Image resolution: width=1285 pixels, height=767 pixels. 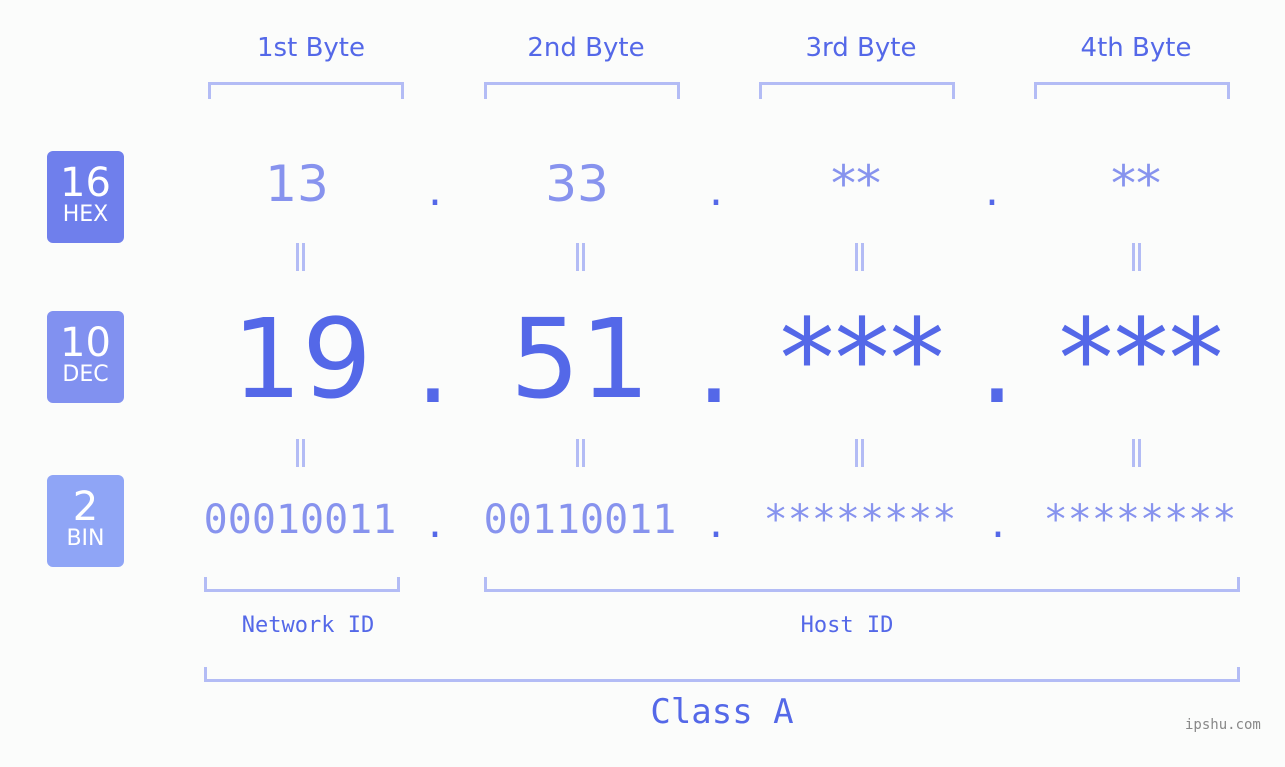 I want to click on byte-header-2: 2nd Byte, so click(x=586, y=48).